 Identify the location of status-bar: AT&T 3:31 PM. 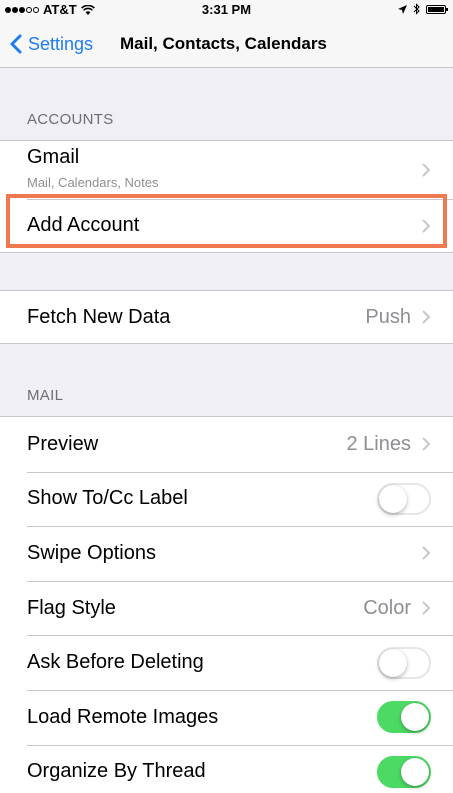
(226, 10).